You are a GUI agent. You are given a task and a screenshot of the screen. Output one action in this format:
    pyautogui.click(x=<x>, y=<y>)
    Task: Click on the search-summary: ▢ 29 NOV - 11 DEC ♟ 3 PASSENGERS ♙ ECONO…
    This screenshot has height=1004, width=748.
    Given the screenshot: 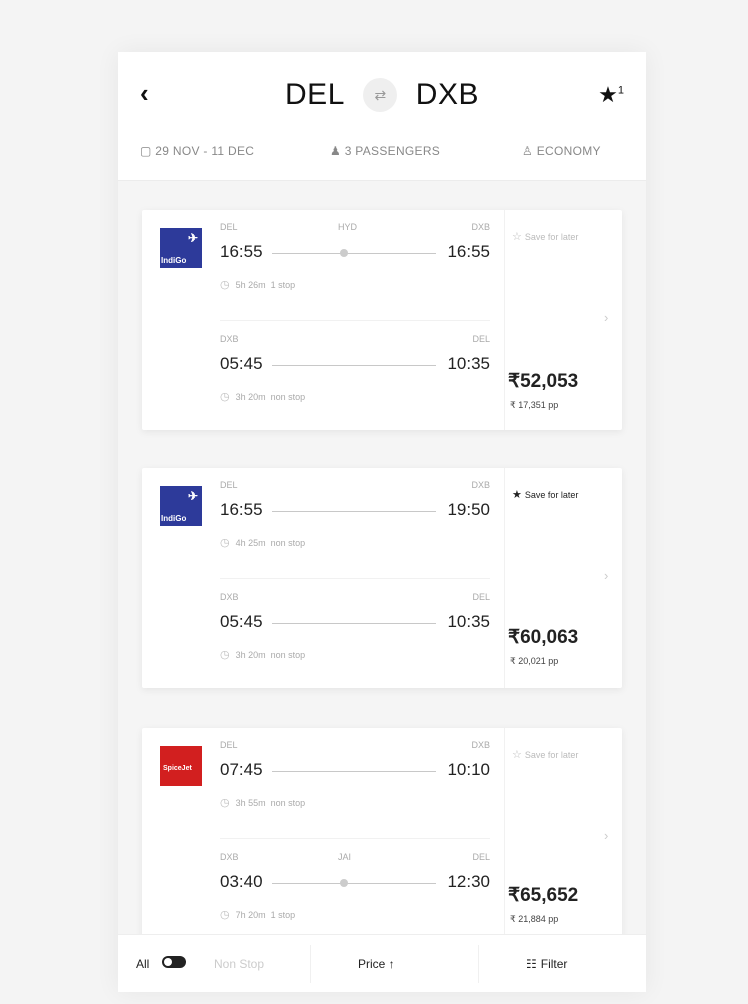 What is the action you would take?
    pyautogui.click(x=382, y=153)
    